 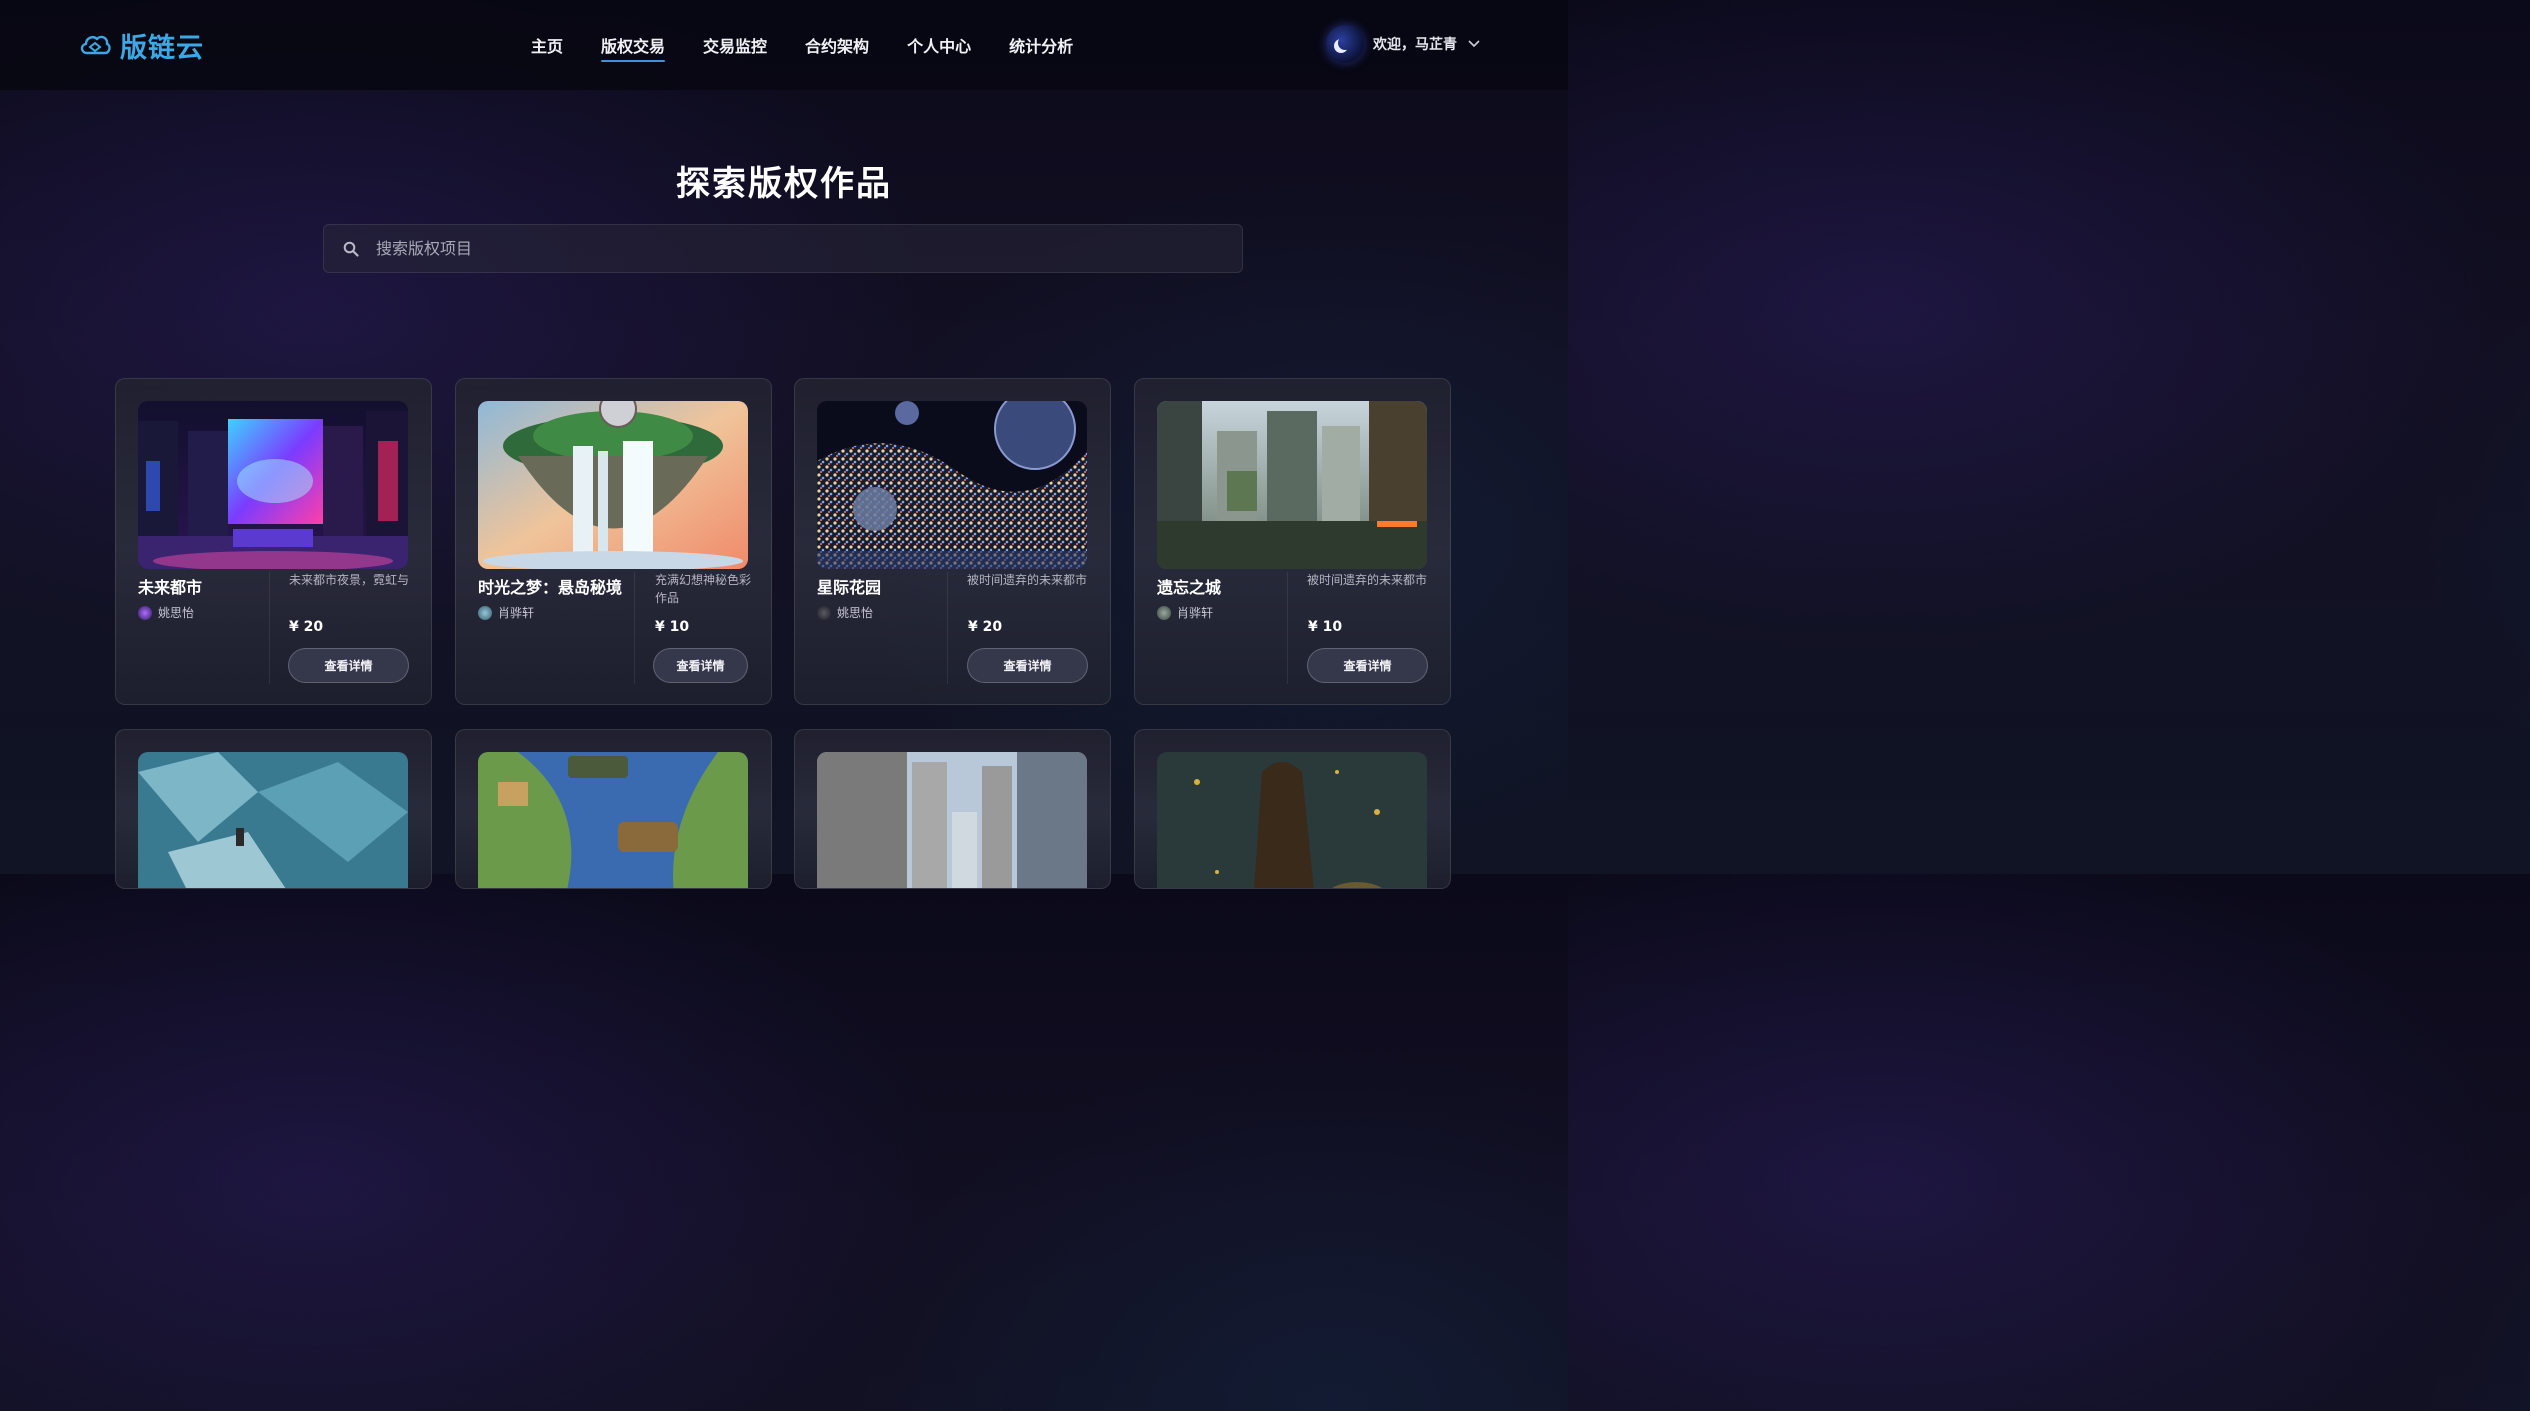 What do you see at coordinates (1415, 45) in the screenshot?
I see `welcome-text: 欢迎，马芷青` at bounding box center [1415, 45].